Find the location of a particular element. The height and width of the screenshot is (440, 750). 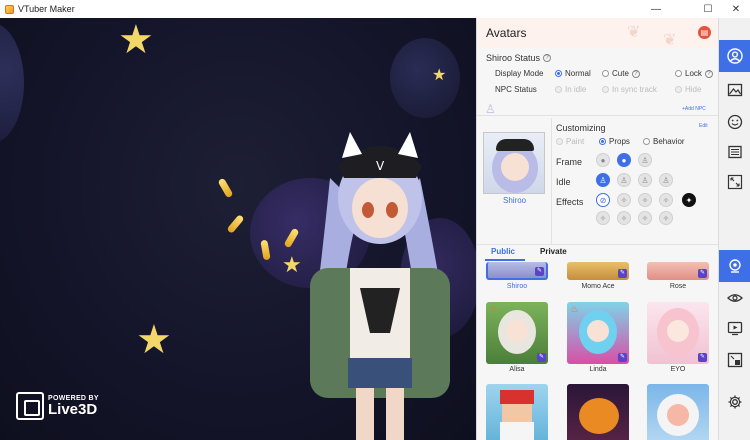

avatar-card-astronaut is located at coordinates (678, 412).